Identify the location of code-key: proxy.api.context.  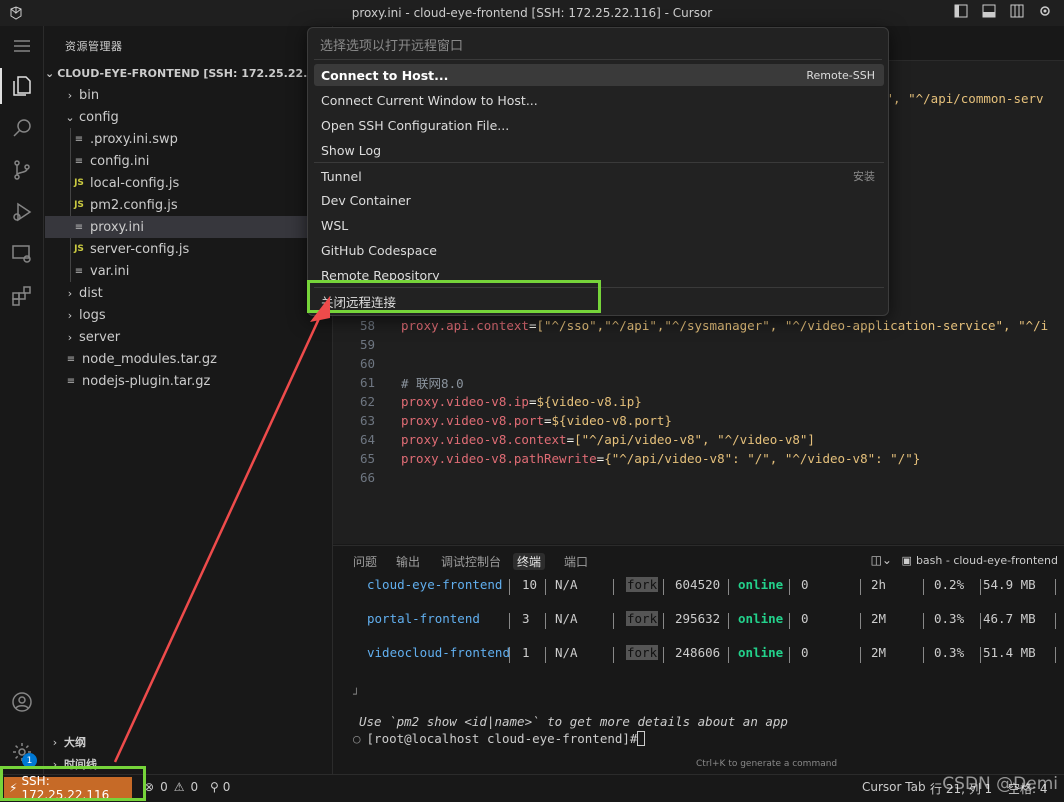
(465, 325).